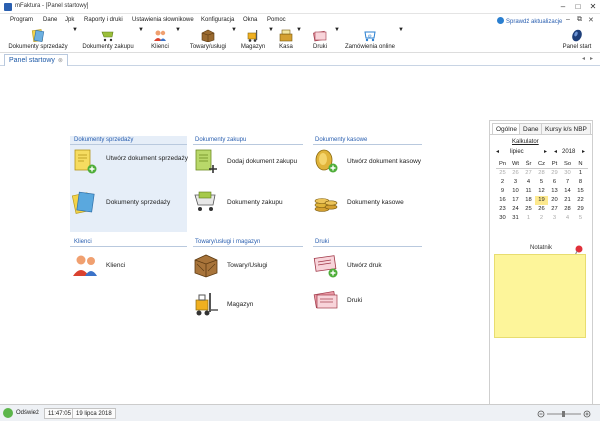 The height and width of the screenshot is (421, 600). I want to click on clients-dropdown-arrow: ▼, so click(178, 40).